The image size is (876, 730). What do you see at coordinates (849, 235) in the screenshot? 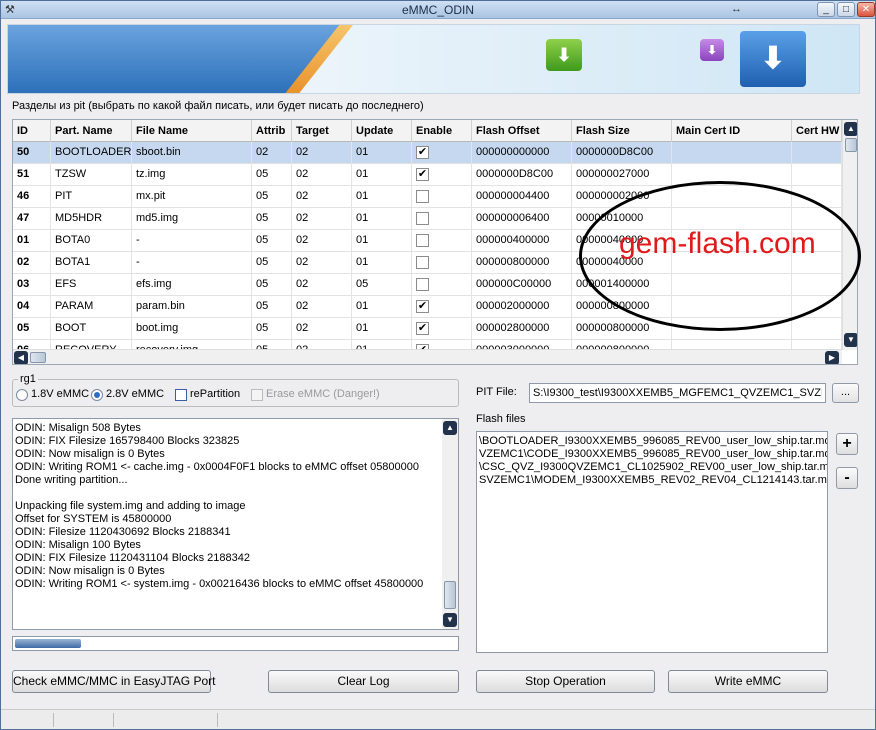
I see `table-vertical-scrollbar: ▲ ▼` at bounding box center [849, 235].